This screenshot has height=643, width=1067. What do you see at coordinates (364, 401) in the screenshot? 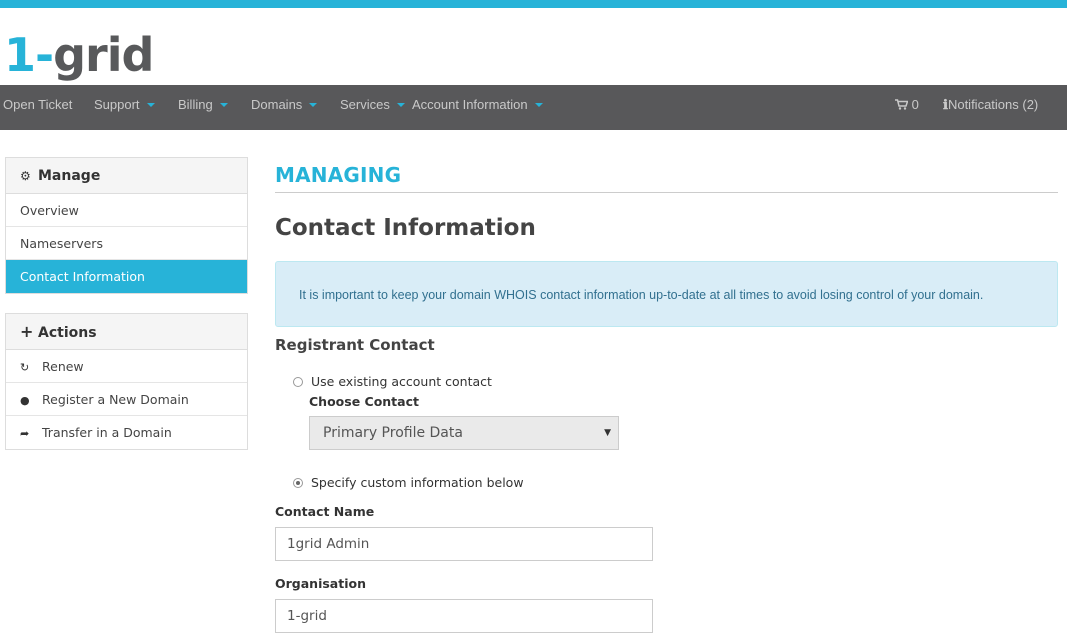
I see `choose-contact-label: Choose Contact` at bounding box center [364, 401].